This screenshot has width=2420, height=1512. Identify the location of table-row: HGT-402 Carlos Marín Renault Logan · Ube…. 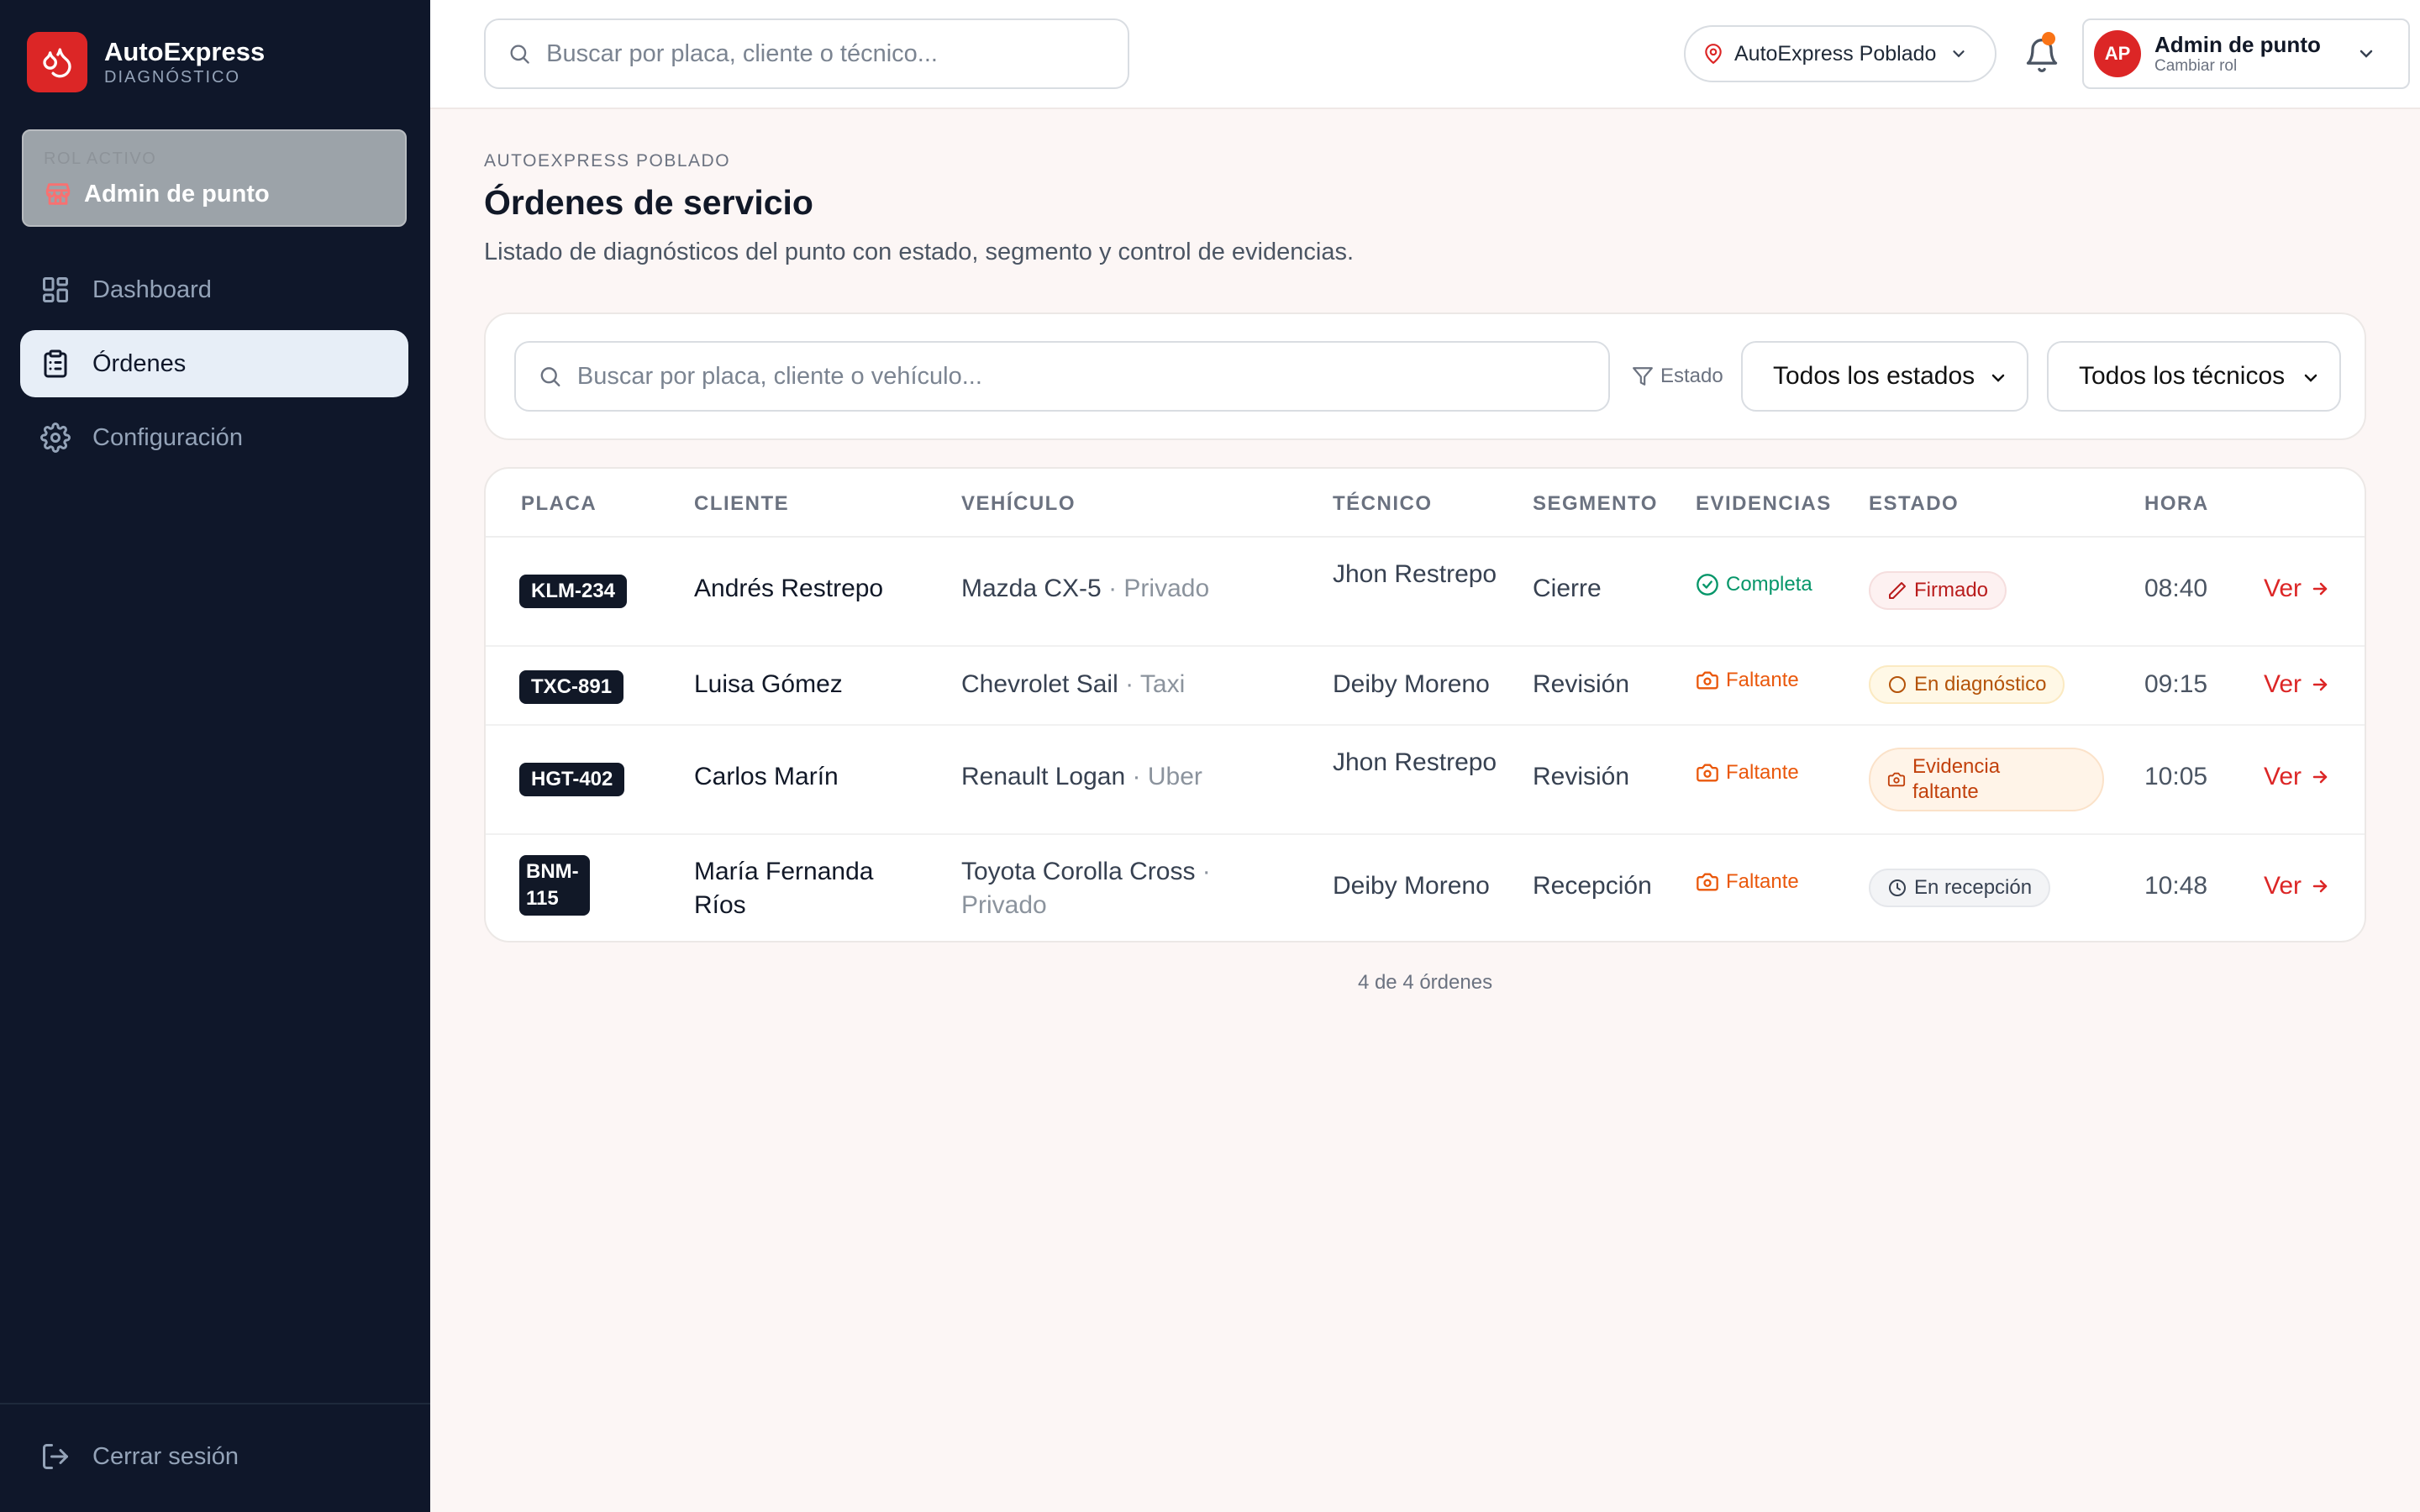
(1425, 780).